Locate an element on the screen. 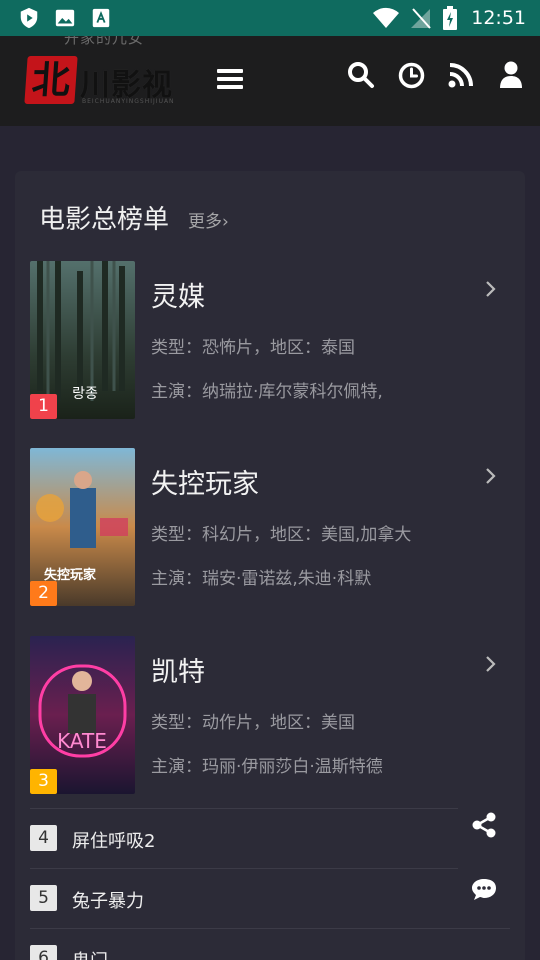 The width and height of the screenshot is (540, 960). clock-icon is located at coordinates (411, 75).